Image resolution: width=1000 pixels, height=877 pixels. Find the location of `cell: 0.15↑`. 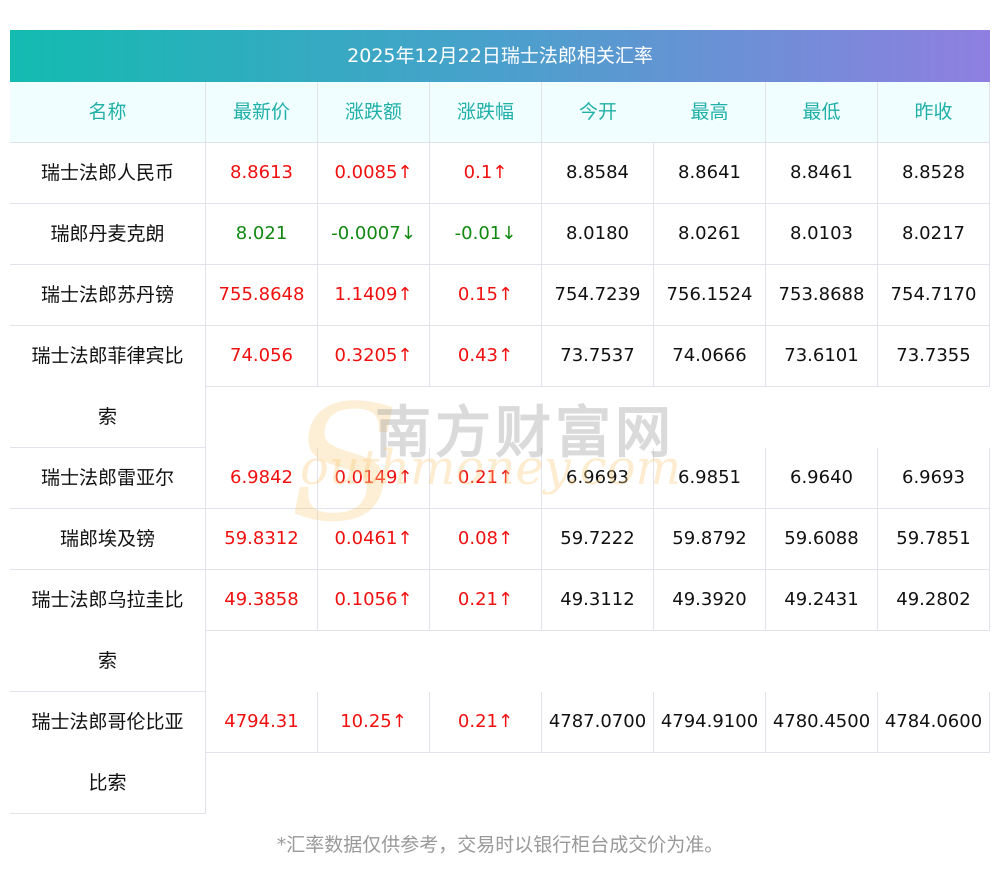

cell: 0.15↑ is located at coordinates (486, 295).